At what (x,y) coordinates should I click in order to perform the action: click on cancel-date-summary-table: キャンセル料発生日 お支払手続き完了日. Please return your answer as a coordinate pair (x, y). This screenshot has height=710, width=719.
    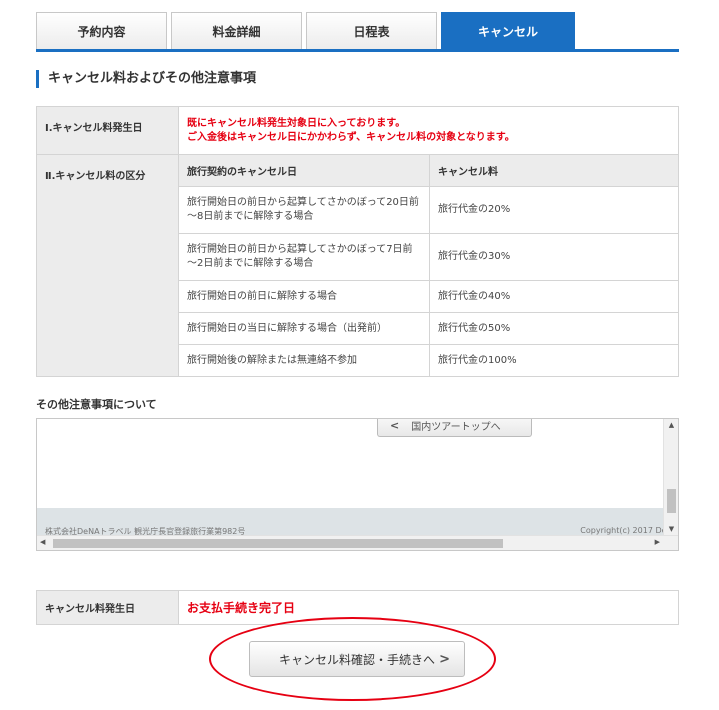
    Looking at the image, I should click on (357, 607).